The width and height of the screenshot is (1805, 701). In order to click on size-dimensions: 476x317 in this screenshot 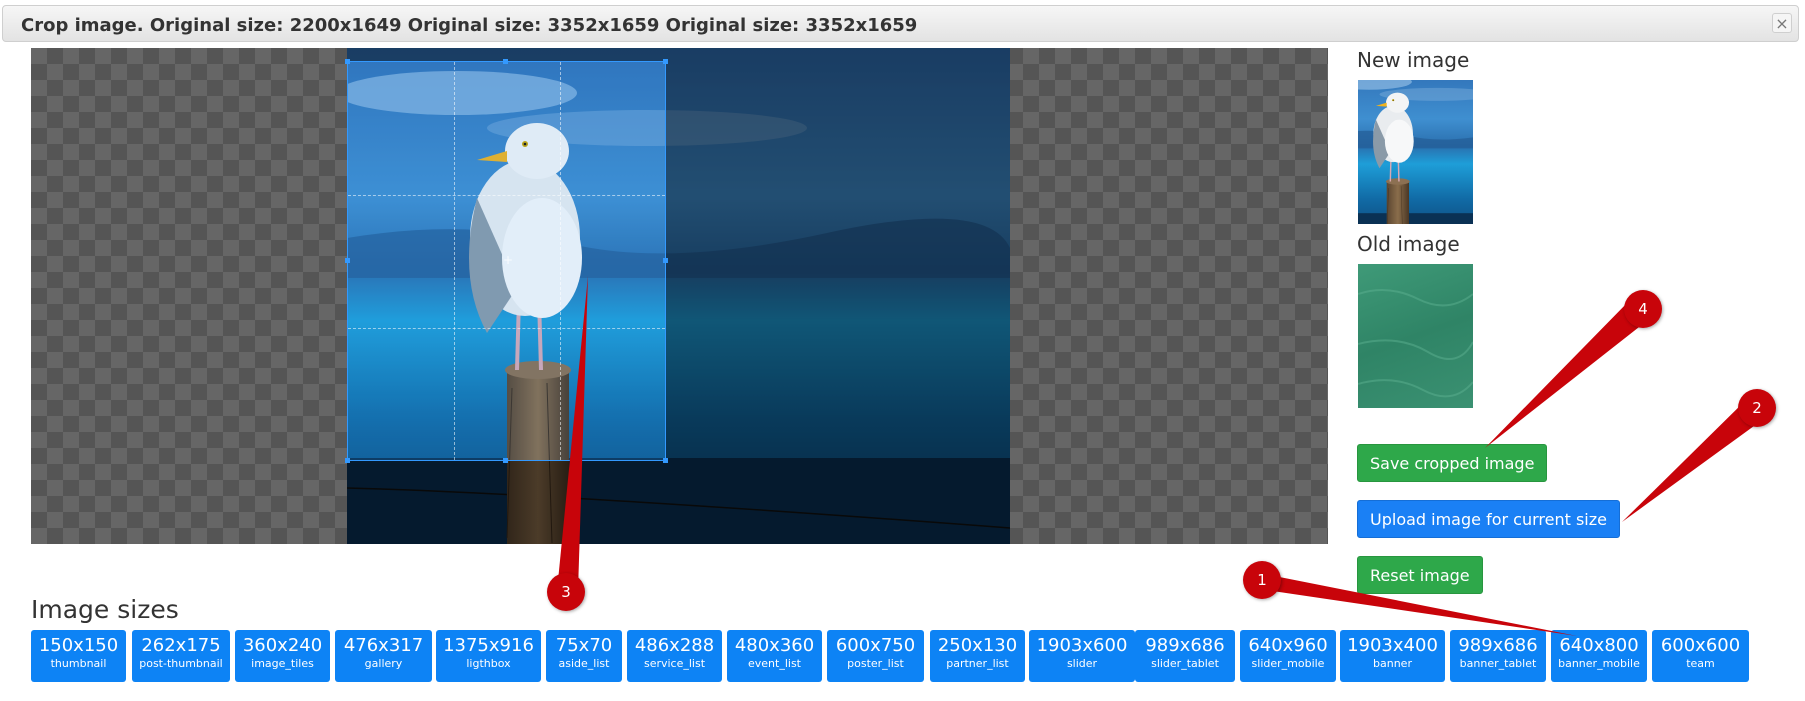, I will do `click(383, 645)`.